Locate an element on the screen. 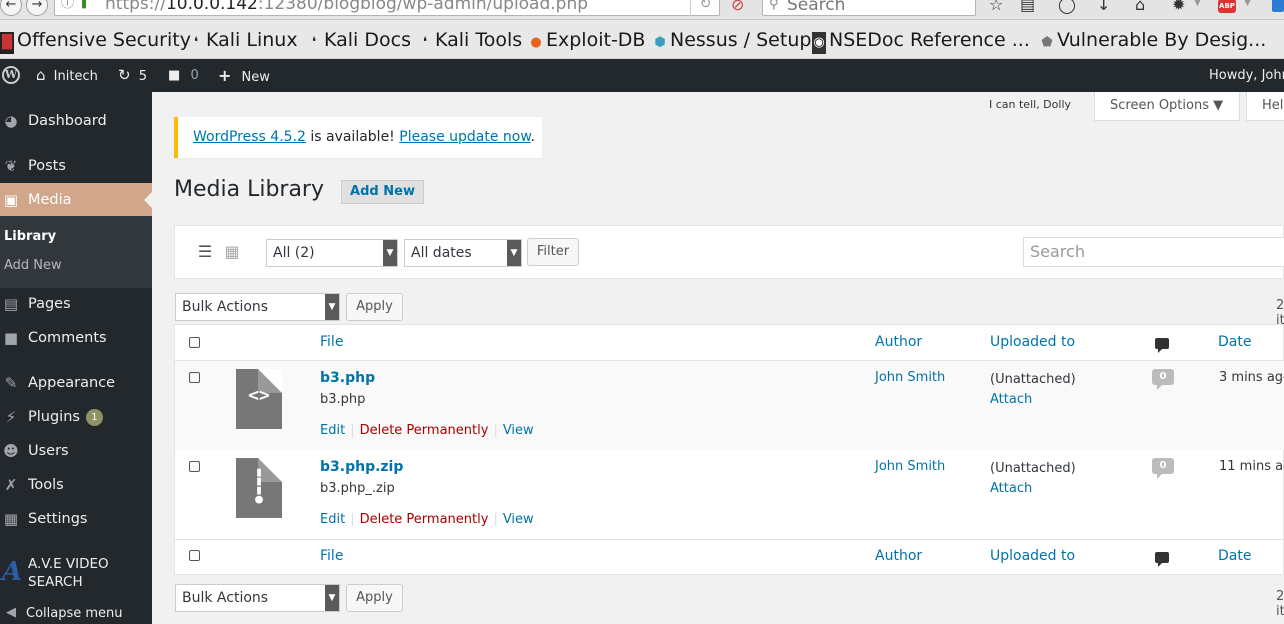  menu-users: ☻ Users is located at coordinates (76, 451).